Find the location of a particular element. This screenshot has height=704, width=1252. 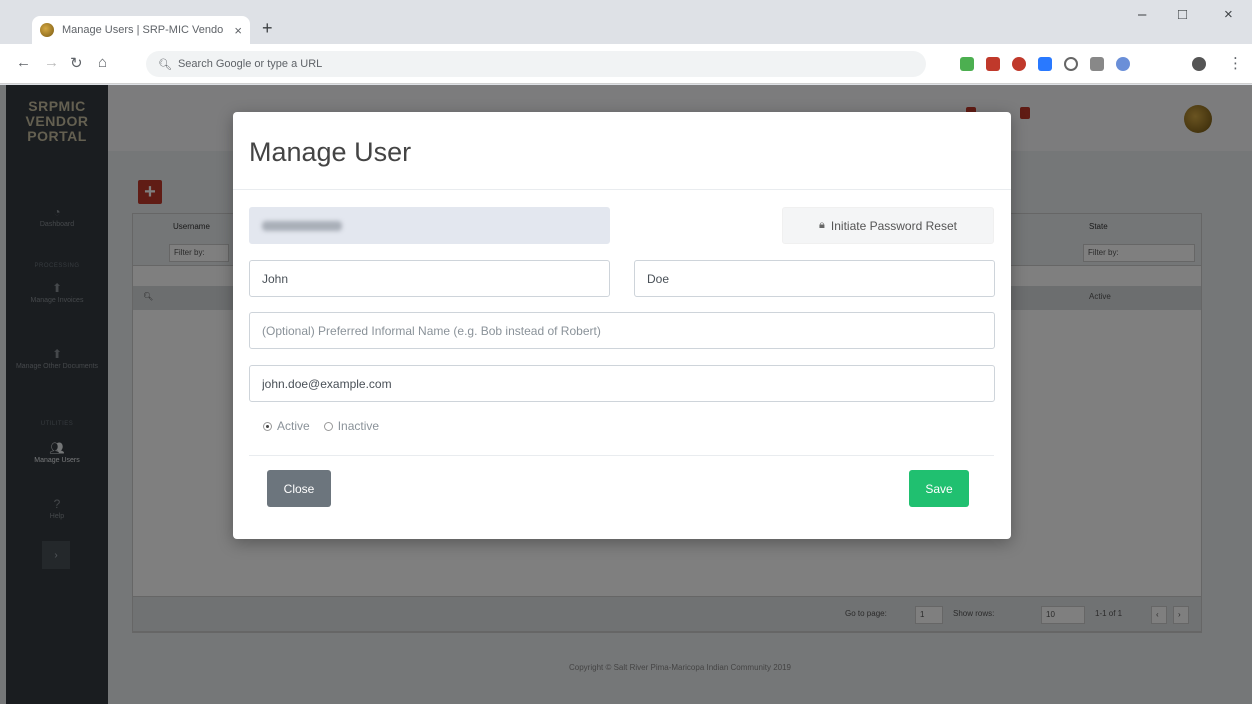

initiate-password-reset-button: 🔒︎ Initiate Password Reset is located at coordinates (888, 225).